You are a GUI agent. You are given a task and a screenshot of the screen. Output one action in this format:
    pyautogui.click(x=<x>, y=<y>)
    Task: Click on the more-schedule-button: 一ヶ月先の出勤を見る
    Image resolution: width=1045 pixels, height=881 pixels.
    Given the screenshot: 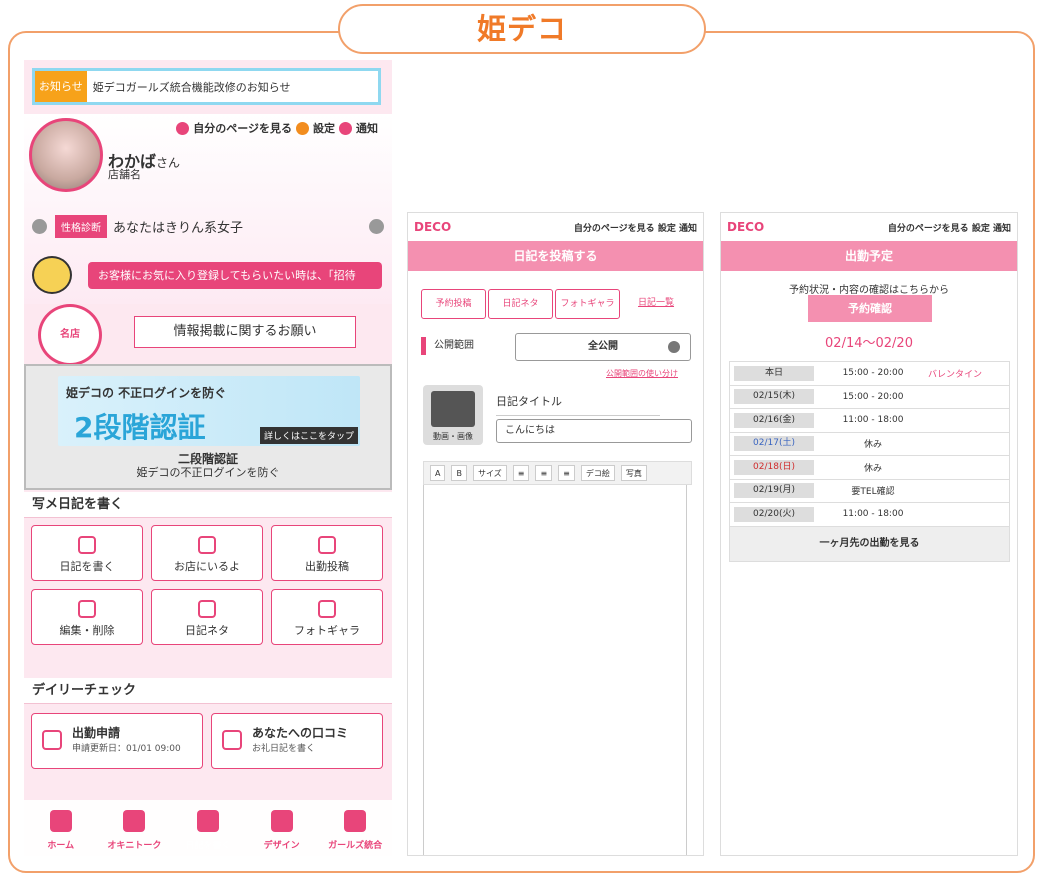 What is the action you would take?
    pyautogui.click(x=869, y=543)
    